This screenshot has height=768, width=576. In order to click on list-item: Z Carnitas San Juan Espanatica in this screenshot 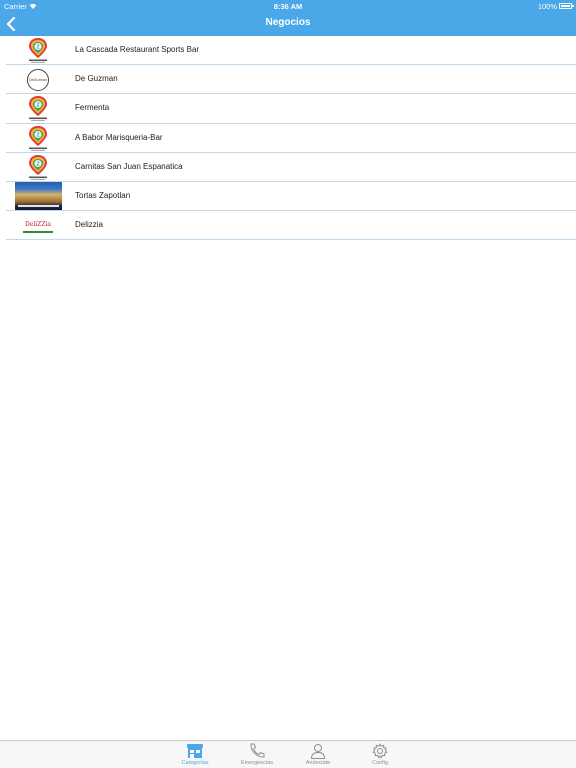, I will do `click(291, 167)`.